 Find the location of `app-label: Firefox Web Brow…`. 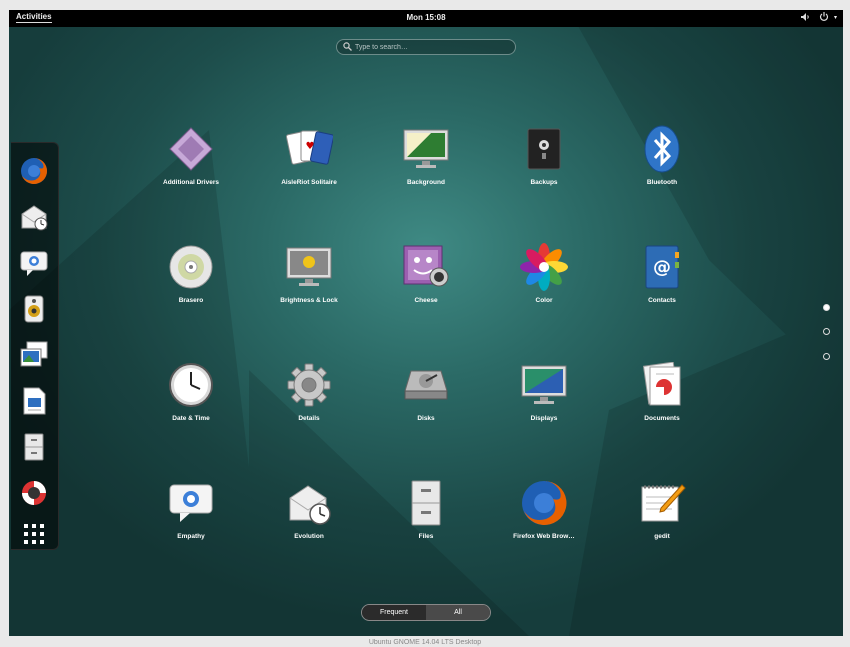

app-label: Firefox Web Brow… is located at coordinates (544, 536).